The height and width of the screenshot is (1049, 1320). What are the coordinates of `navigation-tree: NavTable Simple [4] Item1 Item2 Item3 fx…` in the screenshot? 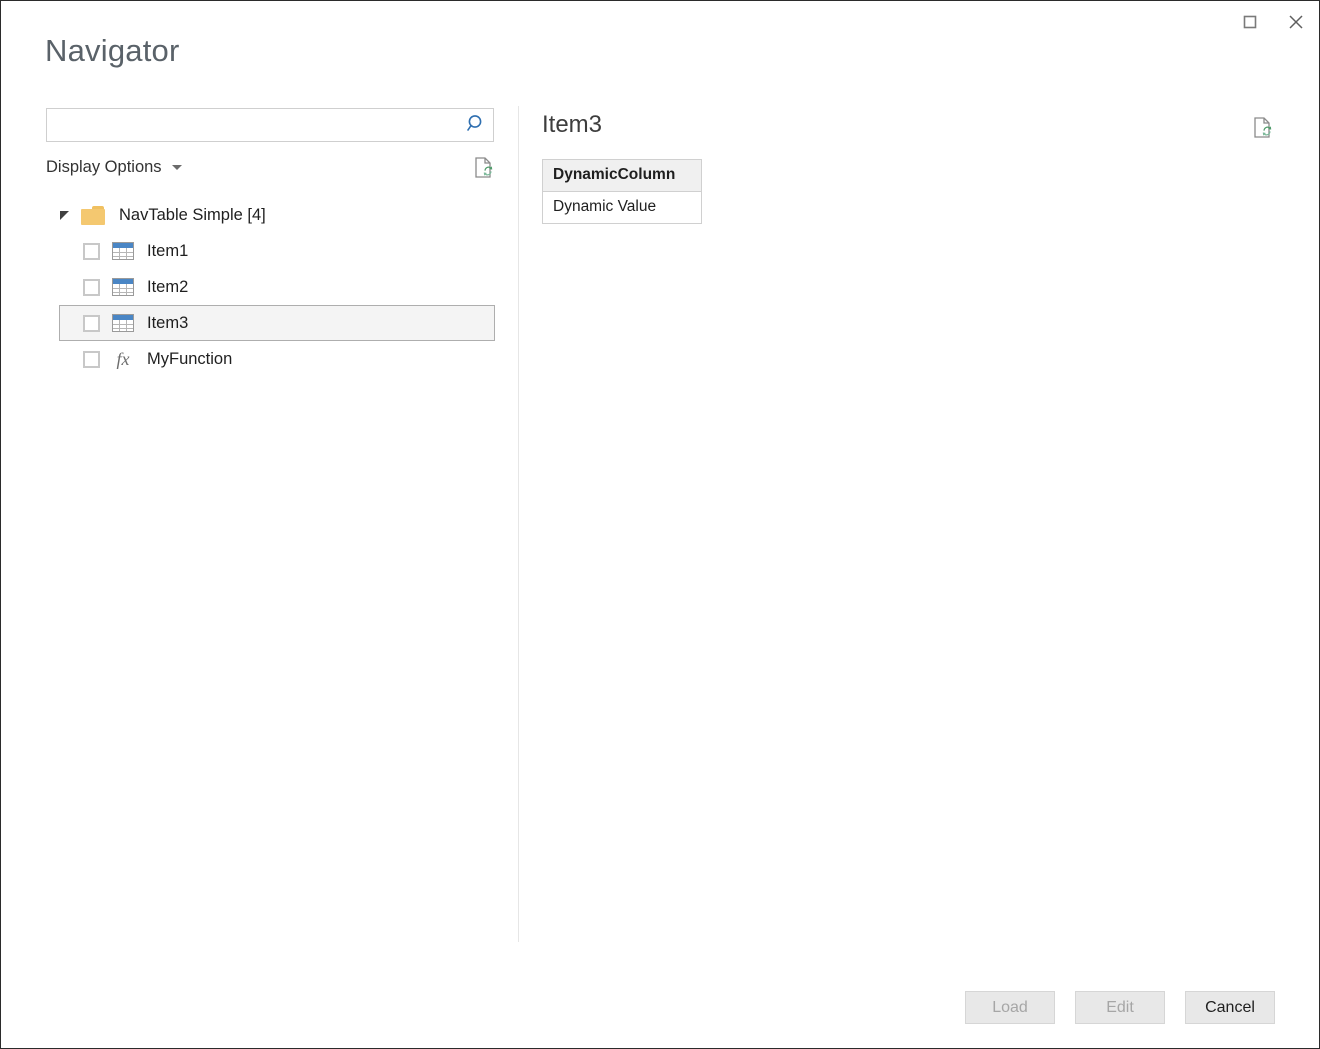 It's located at (271, 287).